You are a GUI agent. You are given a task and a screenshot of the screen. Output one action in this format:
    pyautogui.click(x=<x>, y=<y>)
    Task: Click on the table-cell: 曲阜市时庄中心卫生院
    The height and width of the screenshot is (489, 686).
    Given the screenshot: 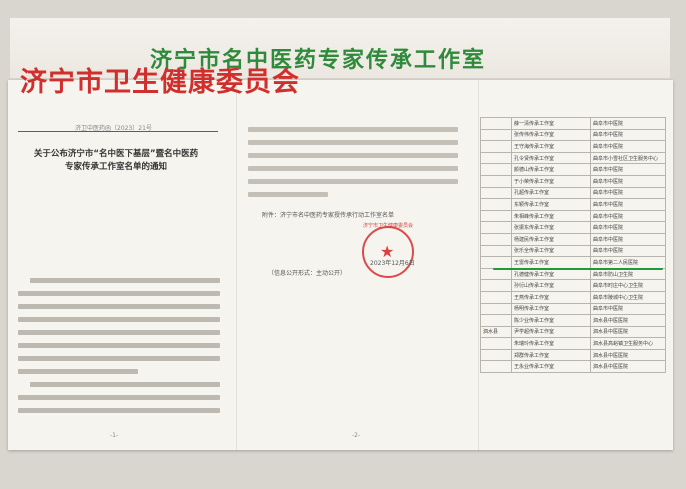 What is the action you would take?
    pyautogui.click(x=628, y=285)
    